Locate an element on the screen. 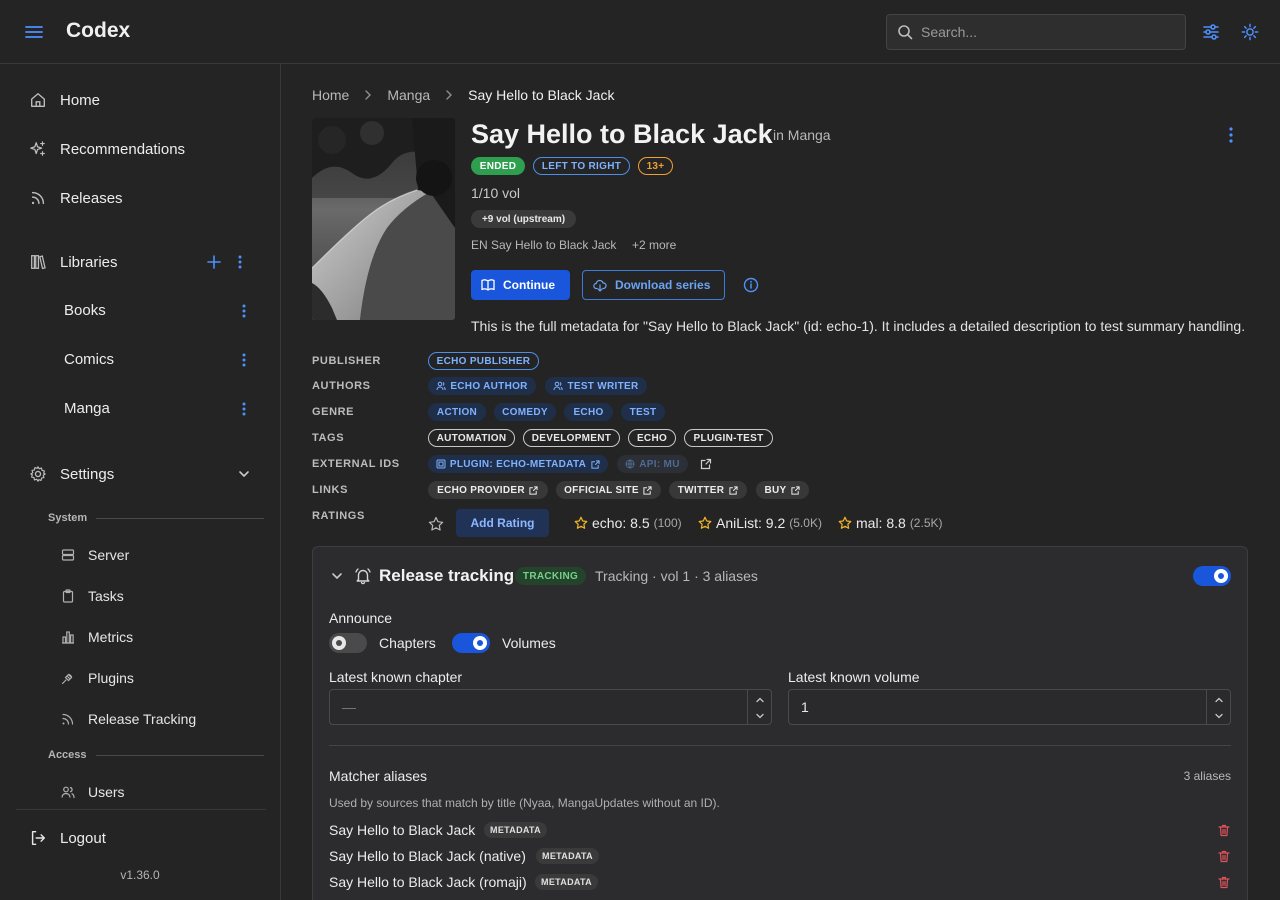  latest-volume-input is located at coordinates (991, 707).